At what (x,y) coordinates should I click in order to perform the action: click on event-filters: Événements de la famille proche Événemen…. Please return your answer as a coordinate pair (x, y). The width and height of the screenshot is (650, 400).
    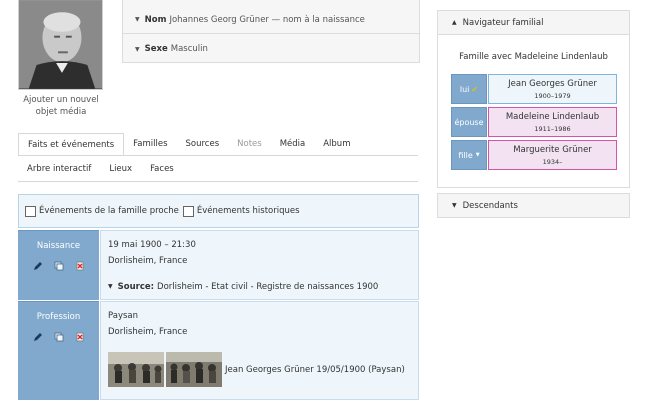
    Looking at the image, I should click on (218, 211).